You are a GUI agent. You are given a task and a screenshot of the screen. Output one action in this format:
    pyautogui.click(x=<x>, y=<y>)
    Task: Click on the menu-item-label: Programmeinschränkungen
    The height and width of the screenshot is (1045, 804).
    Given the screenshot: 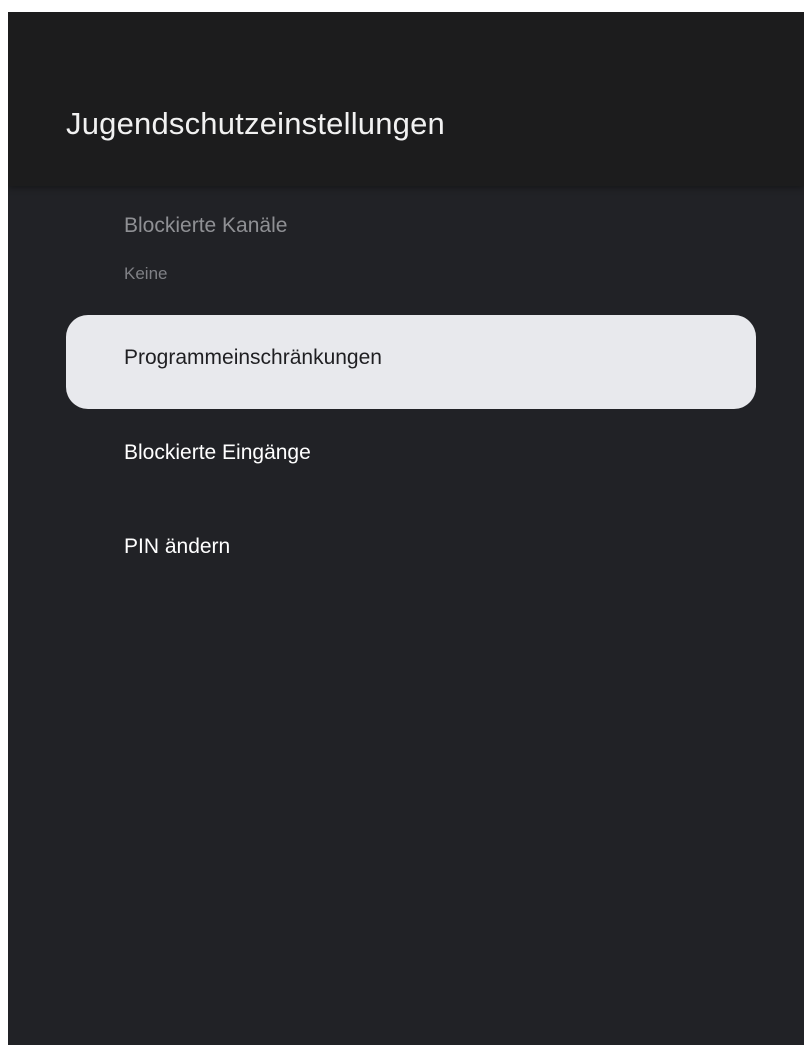 What is the action you would take?
    pyautogui.click(x=253, y=357)
    